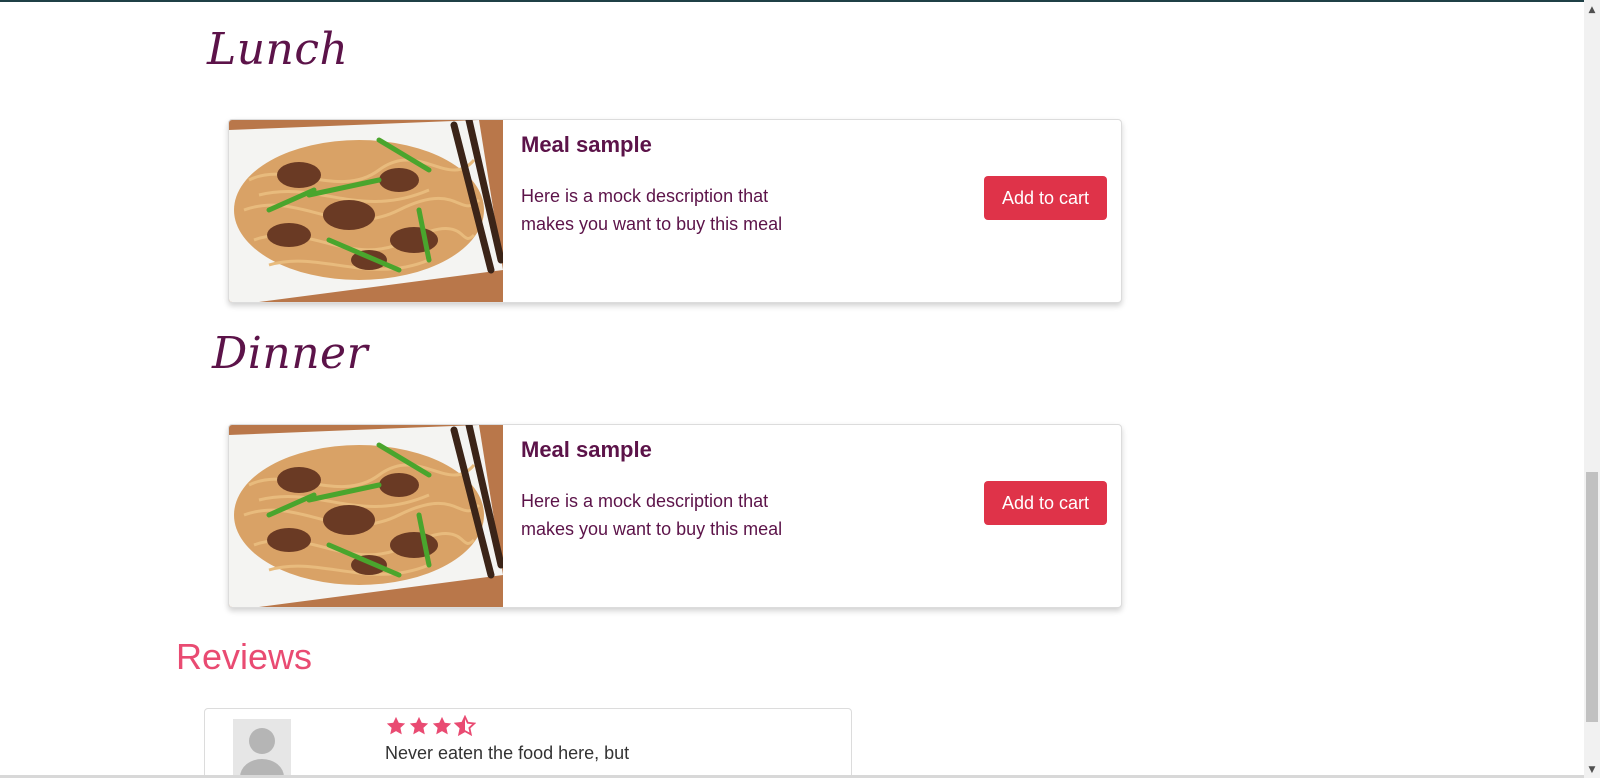 The image size is (1600, 778). I want to click on section-title-dinner: Dinner, so click(290, 353).